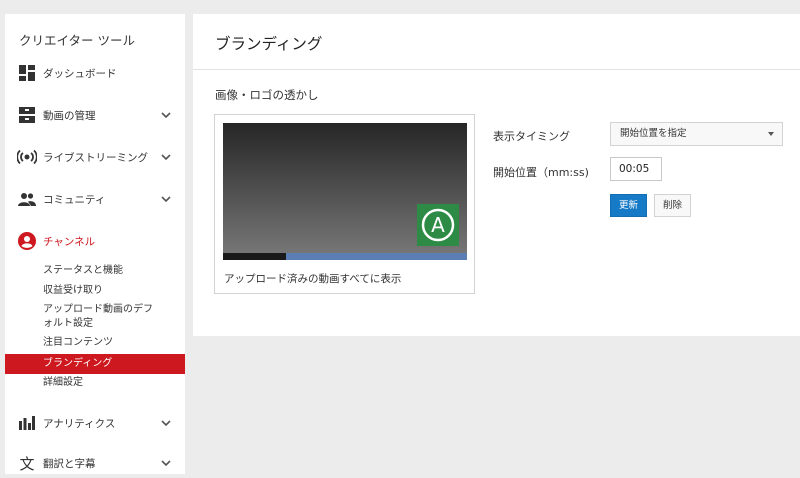 This screenshot has width=800, height=478. I want to click on dropdown-caret-icon, so click(771, 134).